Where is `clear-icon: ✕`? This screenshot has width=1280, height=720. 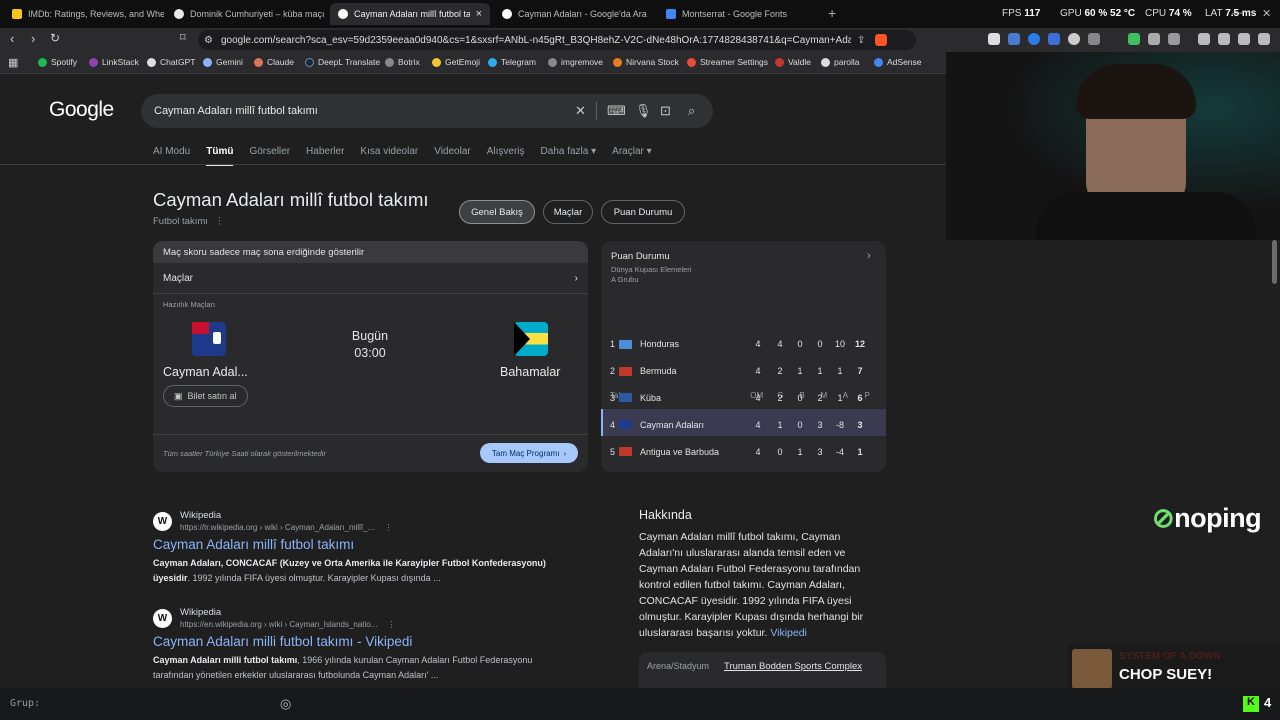
clear-icon: ✕ is located at coordinates (580, 111).